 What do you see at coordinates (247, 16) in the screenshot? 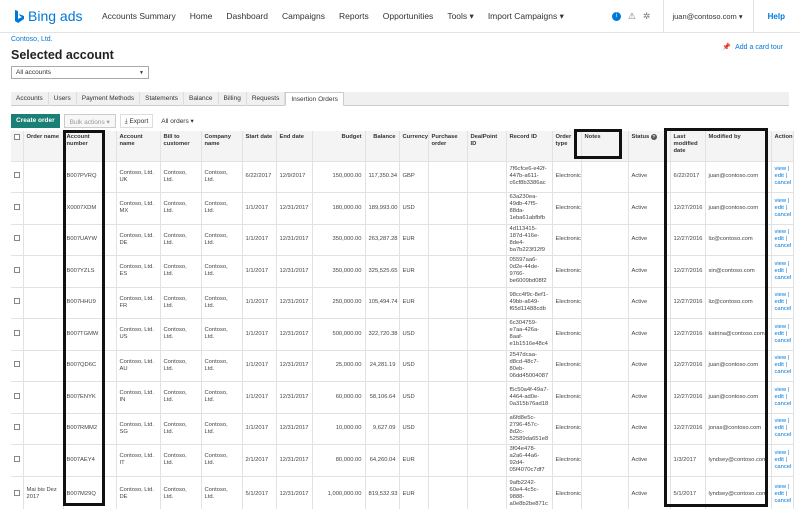
I see `nav-dashboard: Dashboard` at bounding box center [247, 16].